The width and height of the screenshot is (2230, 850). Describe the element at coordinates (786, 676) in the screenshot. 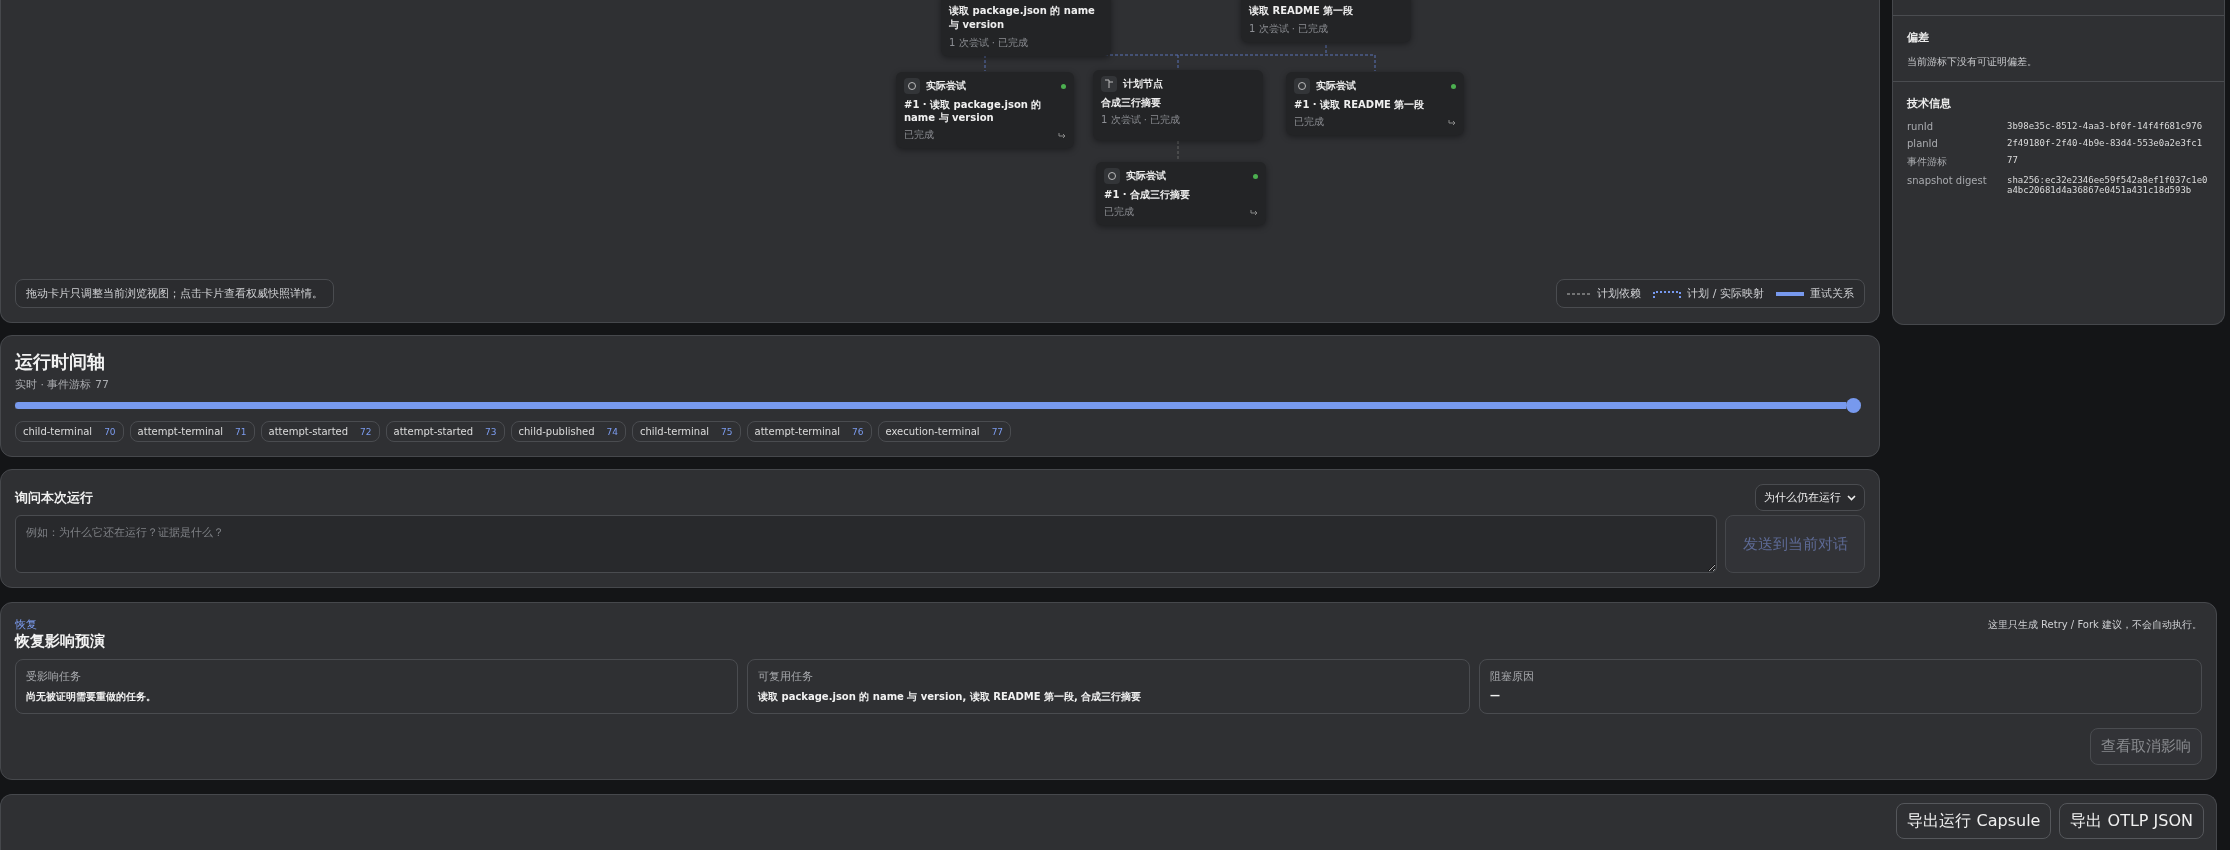

I see `card-label: 可复用任务` at that location.